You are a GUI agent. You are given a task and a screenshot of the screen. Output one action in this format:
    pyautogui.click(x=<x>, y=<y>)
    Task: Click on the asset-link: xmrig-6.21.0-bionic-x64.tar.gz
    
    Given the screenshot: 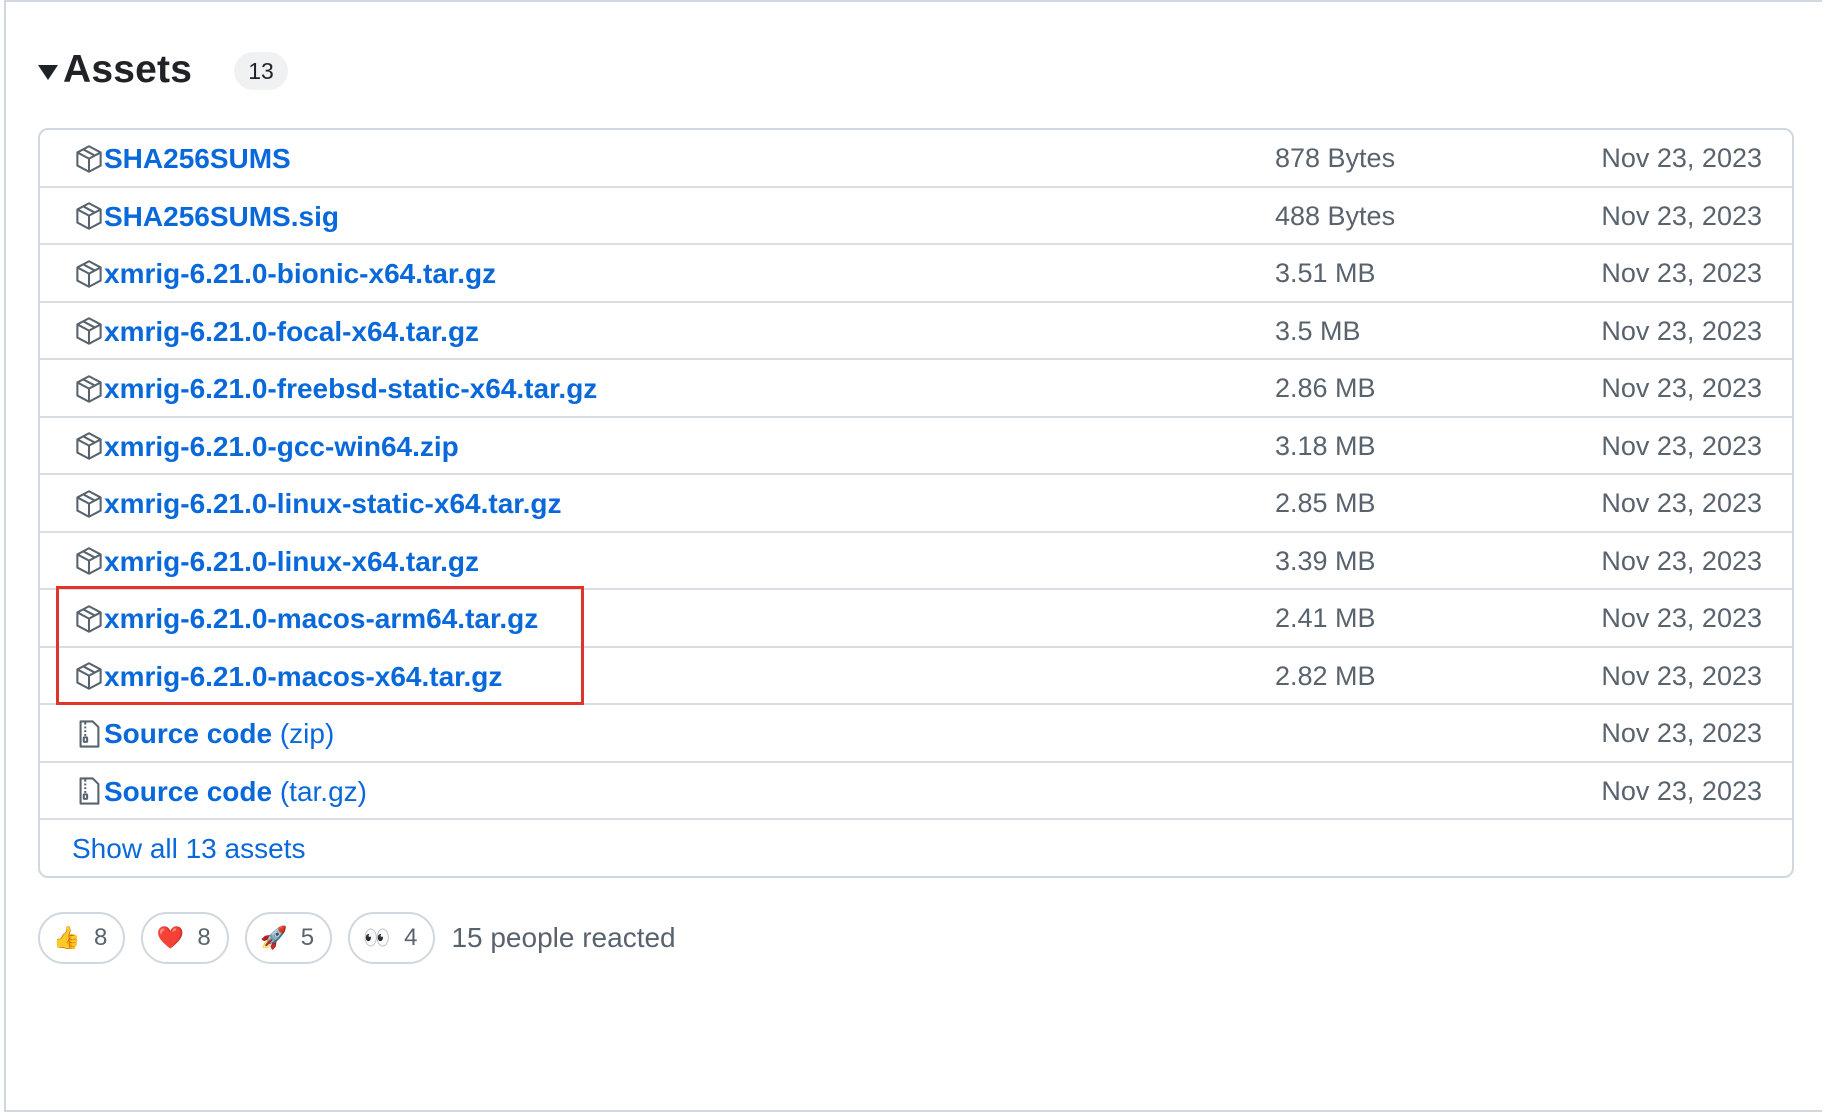 What is the action you would take?
    pyautogui.click(x=300, y=274)
    